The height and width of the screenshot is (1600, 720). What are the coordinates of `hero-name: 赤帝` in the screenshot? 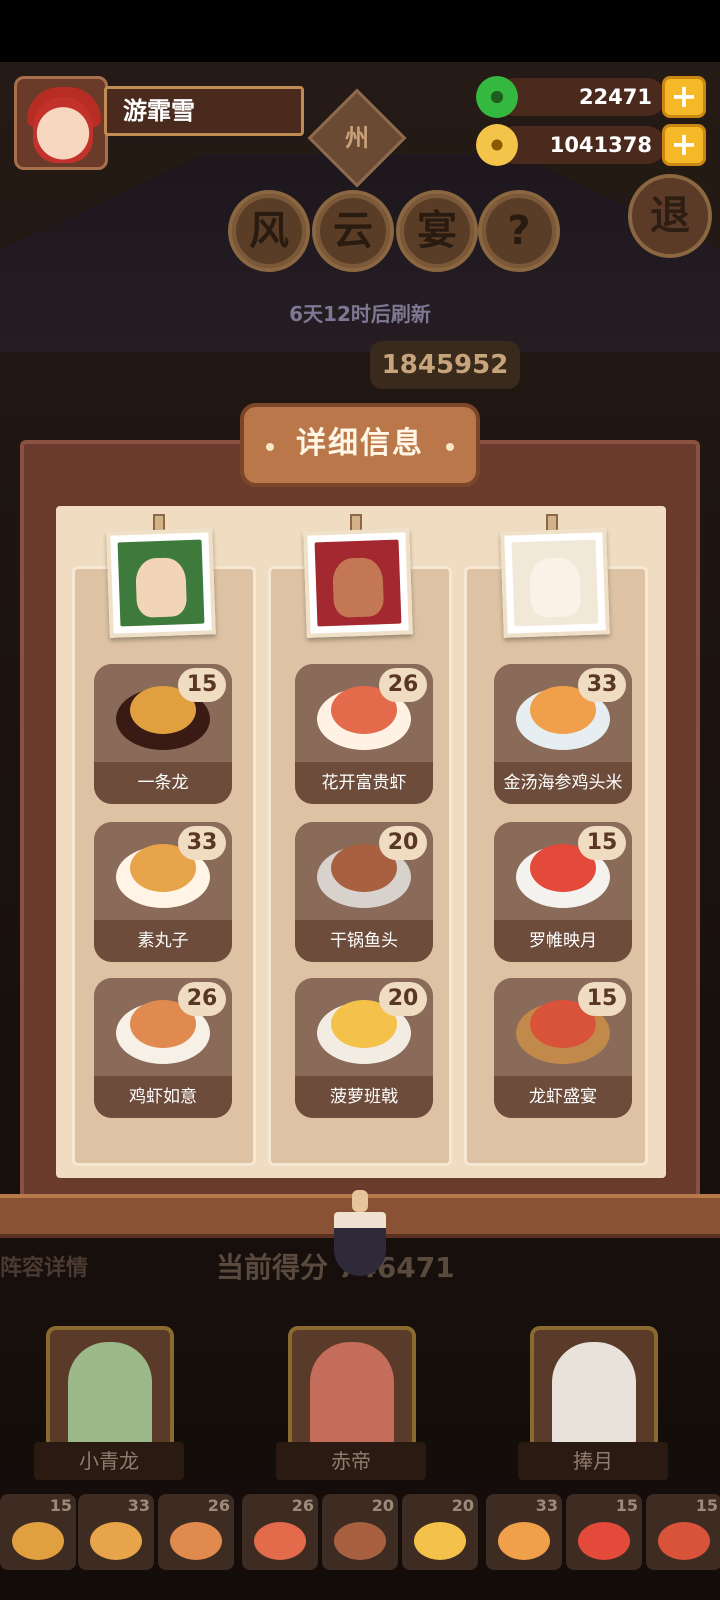 It's located at (351, 1461).